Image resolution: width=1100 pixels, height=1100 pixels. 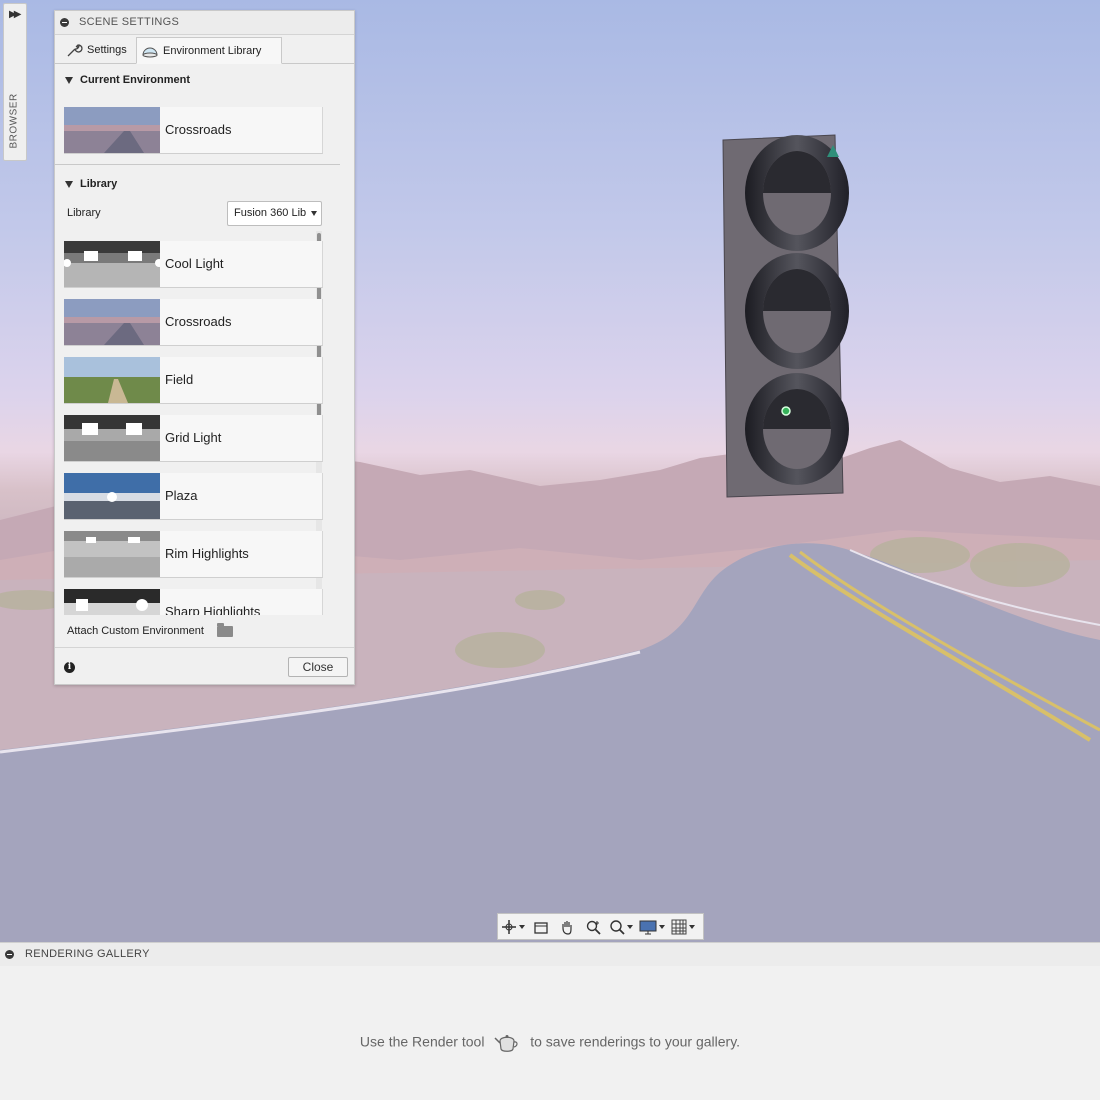 What do you see at coordinates (135, 80) in the screenshot?
I see `current-environment-heading: Current Environment` at bounding box center [135, 80].